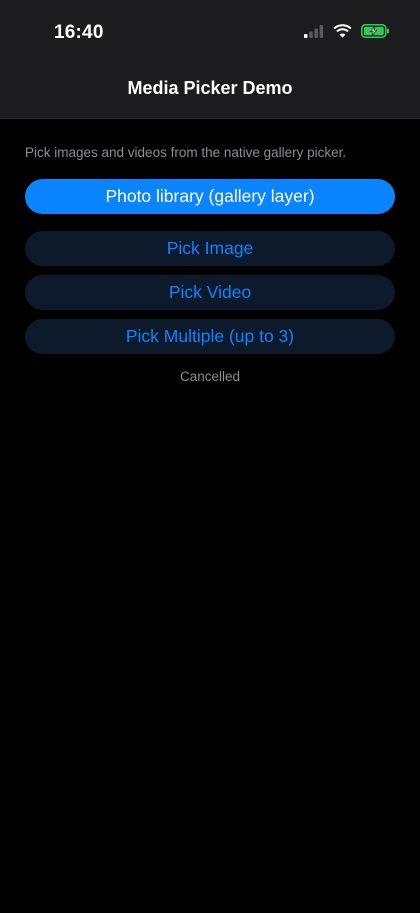 The height and width of the screenshot is (913, 420). I want to click on pick-multiple-button: Pick Multiple (up to 3), so click(210, 336).